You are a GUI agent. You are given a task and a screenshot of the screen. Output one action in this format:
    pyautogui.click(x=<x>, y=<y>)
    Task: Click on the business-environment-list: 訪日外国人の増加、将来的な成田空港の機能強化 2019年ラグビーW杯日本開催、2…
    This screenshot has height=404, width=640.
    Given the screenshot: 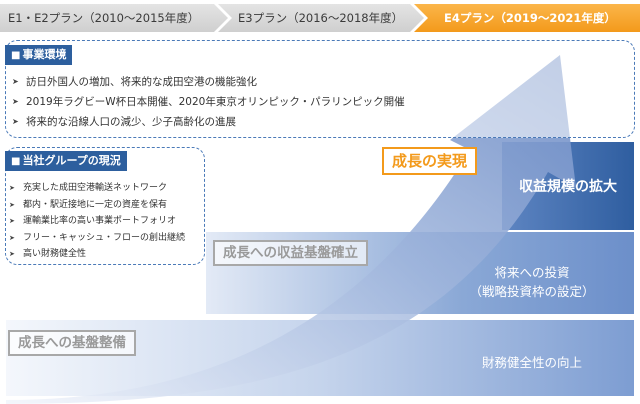 What is the action you would take?
    pyautogui.click(x=208, y=102)
    